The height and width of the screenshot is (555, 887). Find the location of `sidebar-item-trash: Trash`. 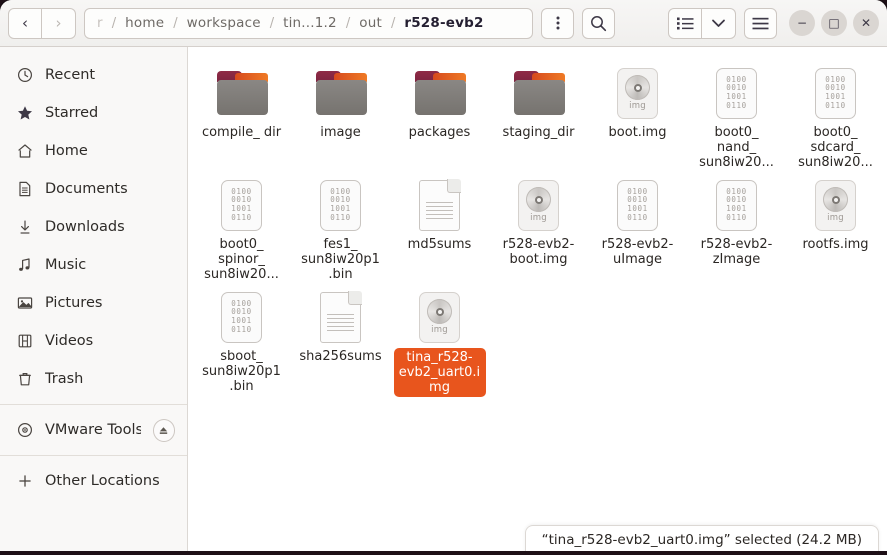

sidebar-item-trash: Trash is located at coordinates (93, 379).